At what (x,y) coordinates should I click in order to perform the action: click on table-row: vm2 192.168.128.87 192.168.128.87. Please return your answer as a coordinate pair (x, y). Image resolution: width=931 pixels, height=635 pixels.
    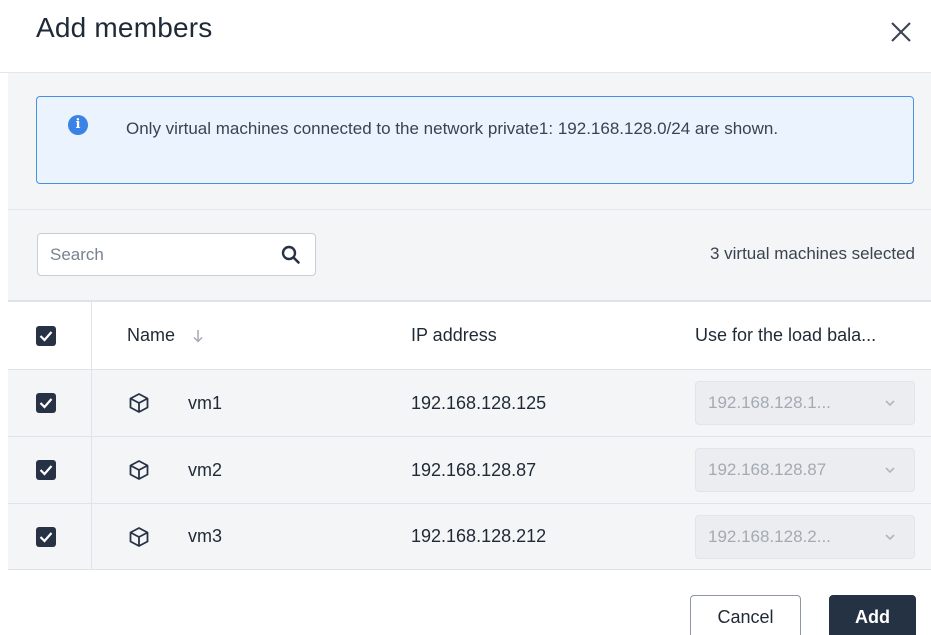
    Looking at the image, I should click on (469, 469).